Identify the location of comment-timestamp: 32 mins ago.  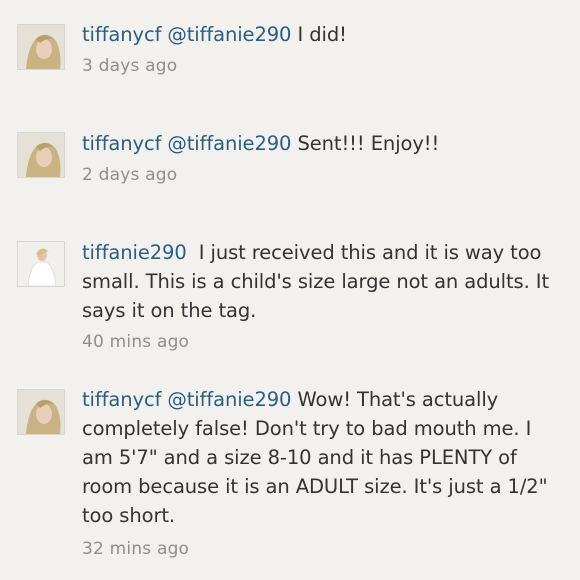
(136, 549).